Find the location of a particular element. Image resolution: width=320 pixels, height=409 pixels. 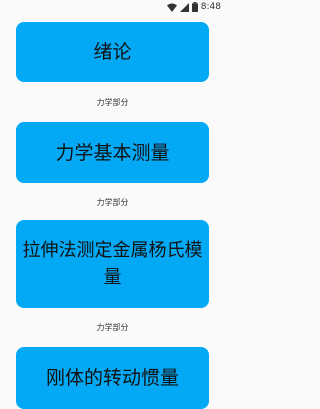

card-title: 绪论 is located at coordinates (112, 52).